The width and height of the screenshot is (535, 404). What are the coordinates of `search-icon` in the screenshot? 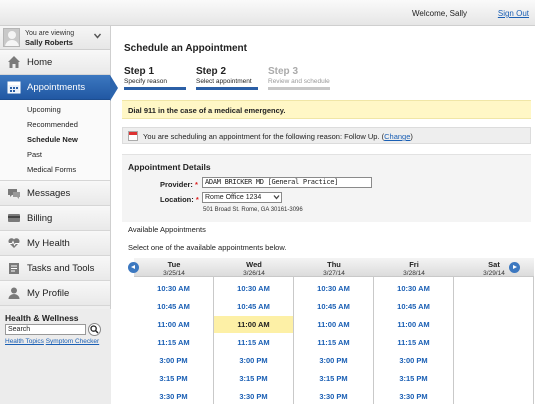 It's located at (94, 329).